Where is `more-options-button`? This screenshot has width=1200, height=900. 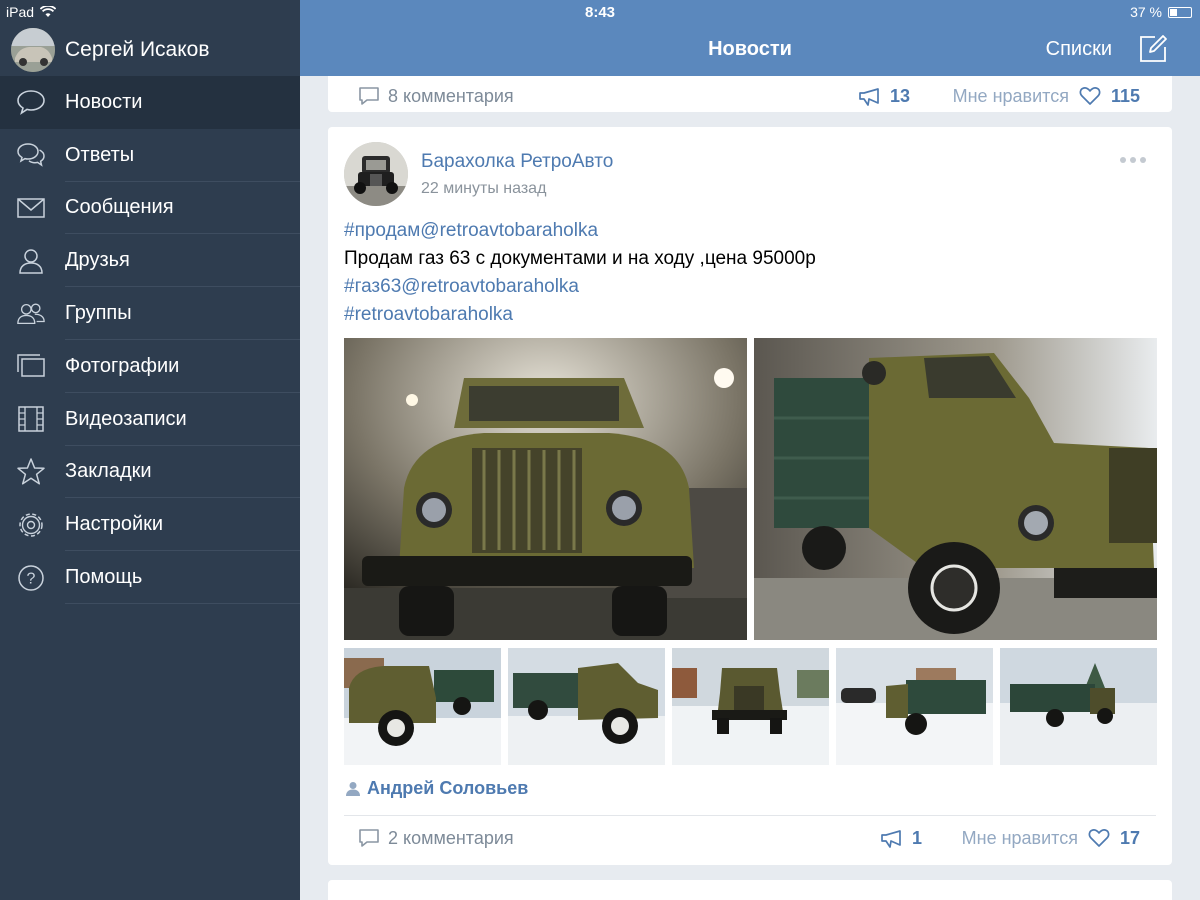
more-options-button is located at coordinates (1133, 161).